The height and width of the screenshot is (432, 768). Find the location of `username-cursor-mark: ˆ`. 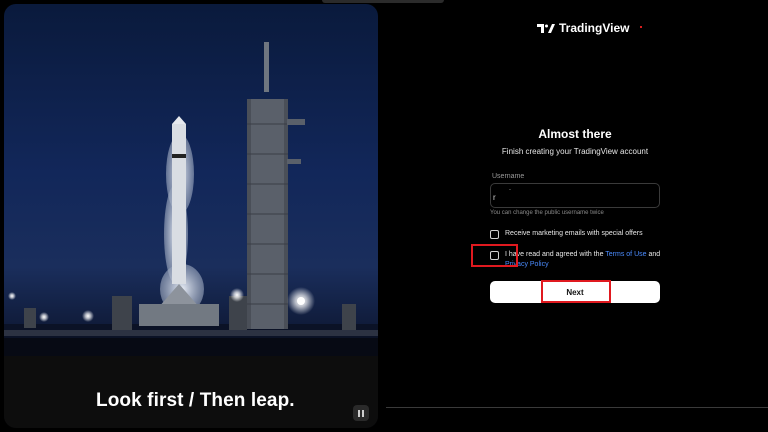

username-cursor-mark: ˆ is located at coordinates (510, 193).